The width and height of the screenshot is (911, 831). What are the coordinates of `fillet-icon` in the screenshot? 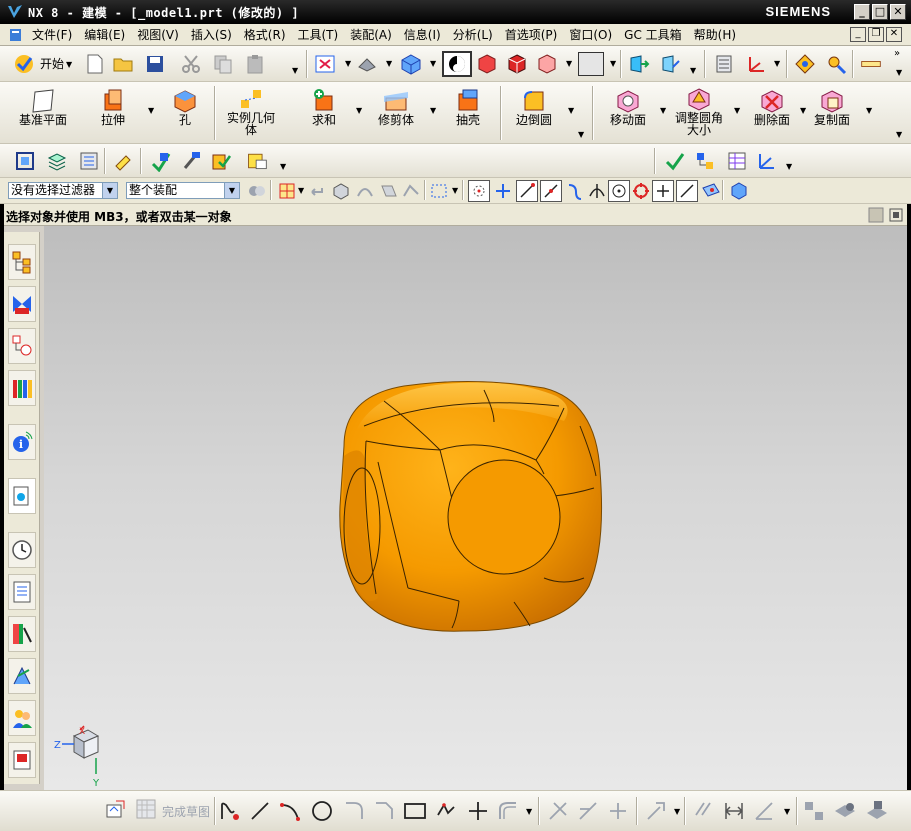 It's located at (354, 811).